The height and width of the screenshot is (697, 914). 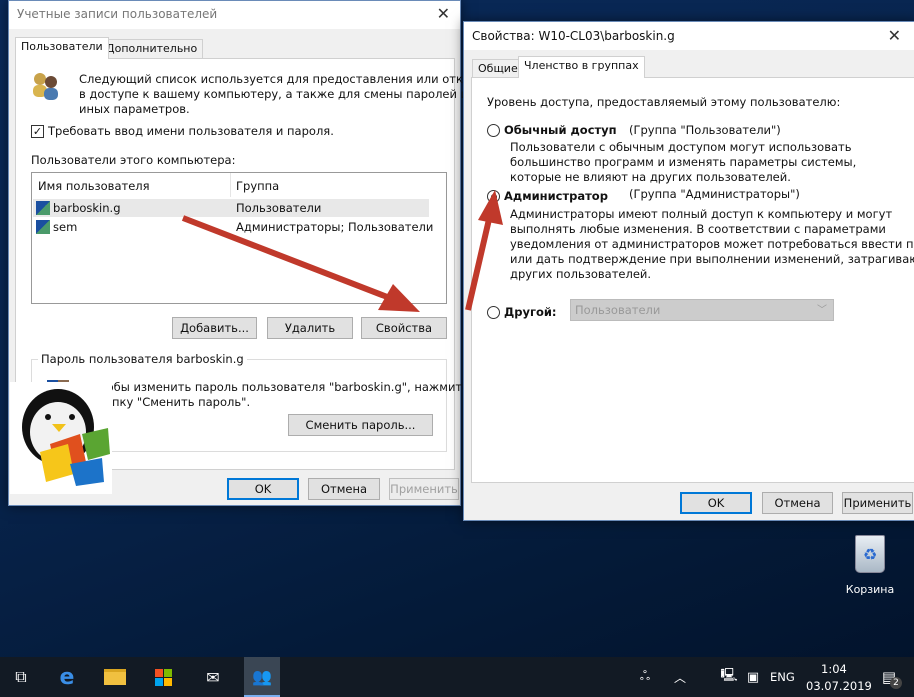 I want to click on network-icon: 🖳, so click(x=729, y=677).